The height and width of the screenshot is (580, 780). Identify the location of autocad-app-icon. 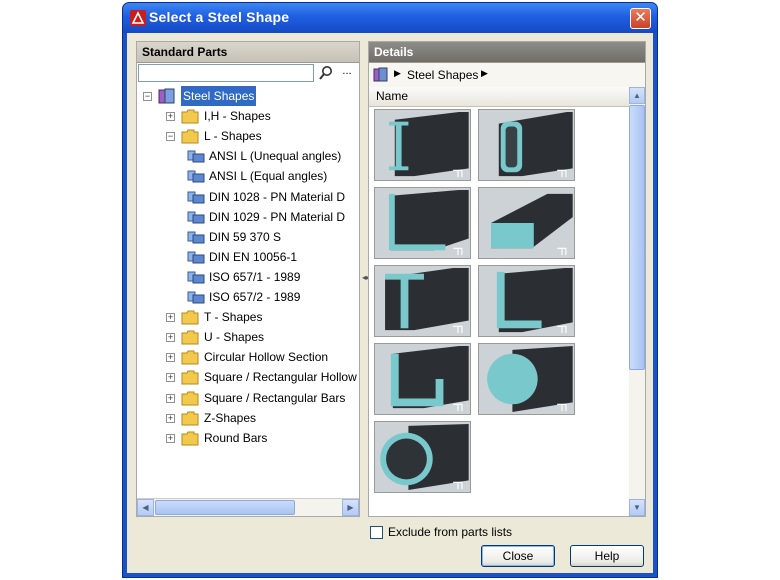
(138, 18).